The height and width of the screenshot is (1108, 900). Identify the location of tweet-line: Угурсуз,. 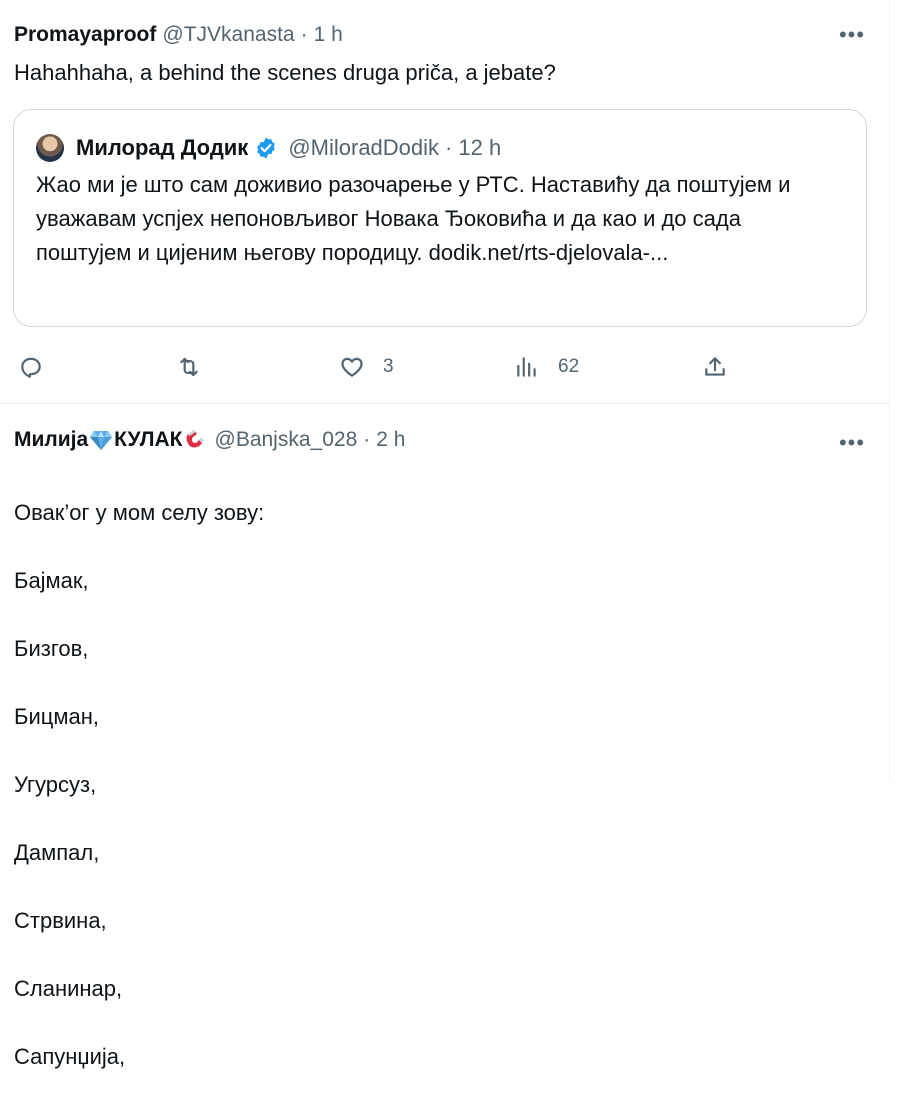
(55, 784).